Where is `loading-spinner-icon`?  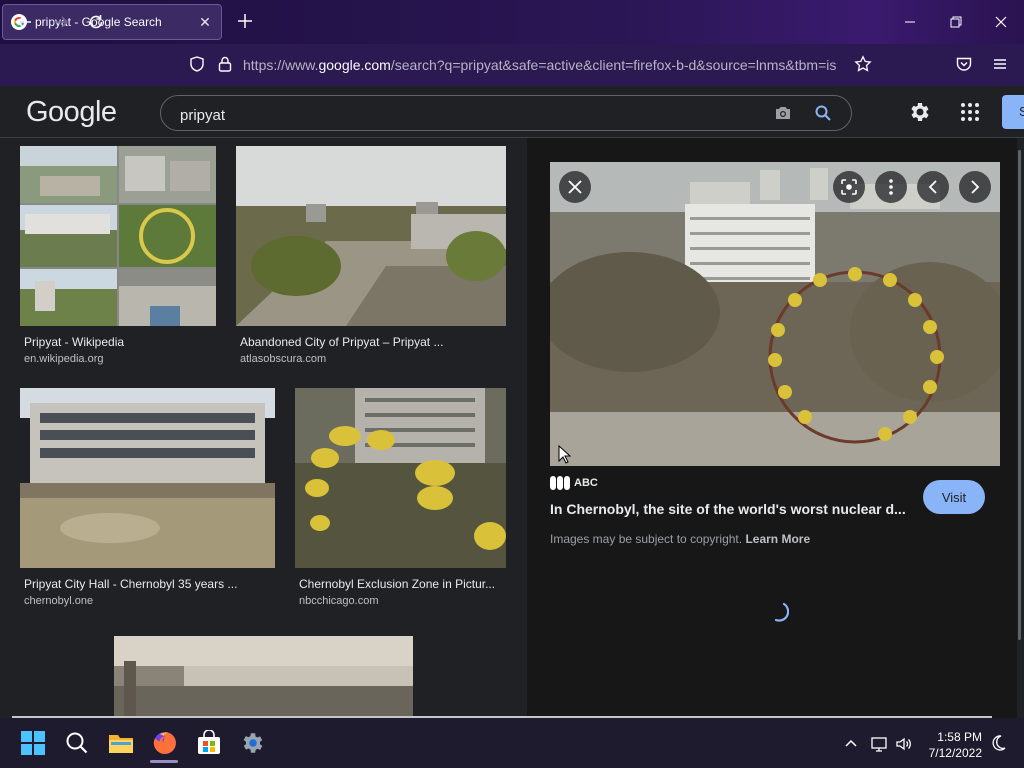
loading-spinner-icon is located at coordinates (778, 611).